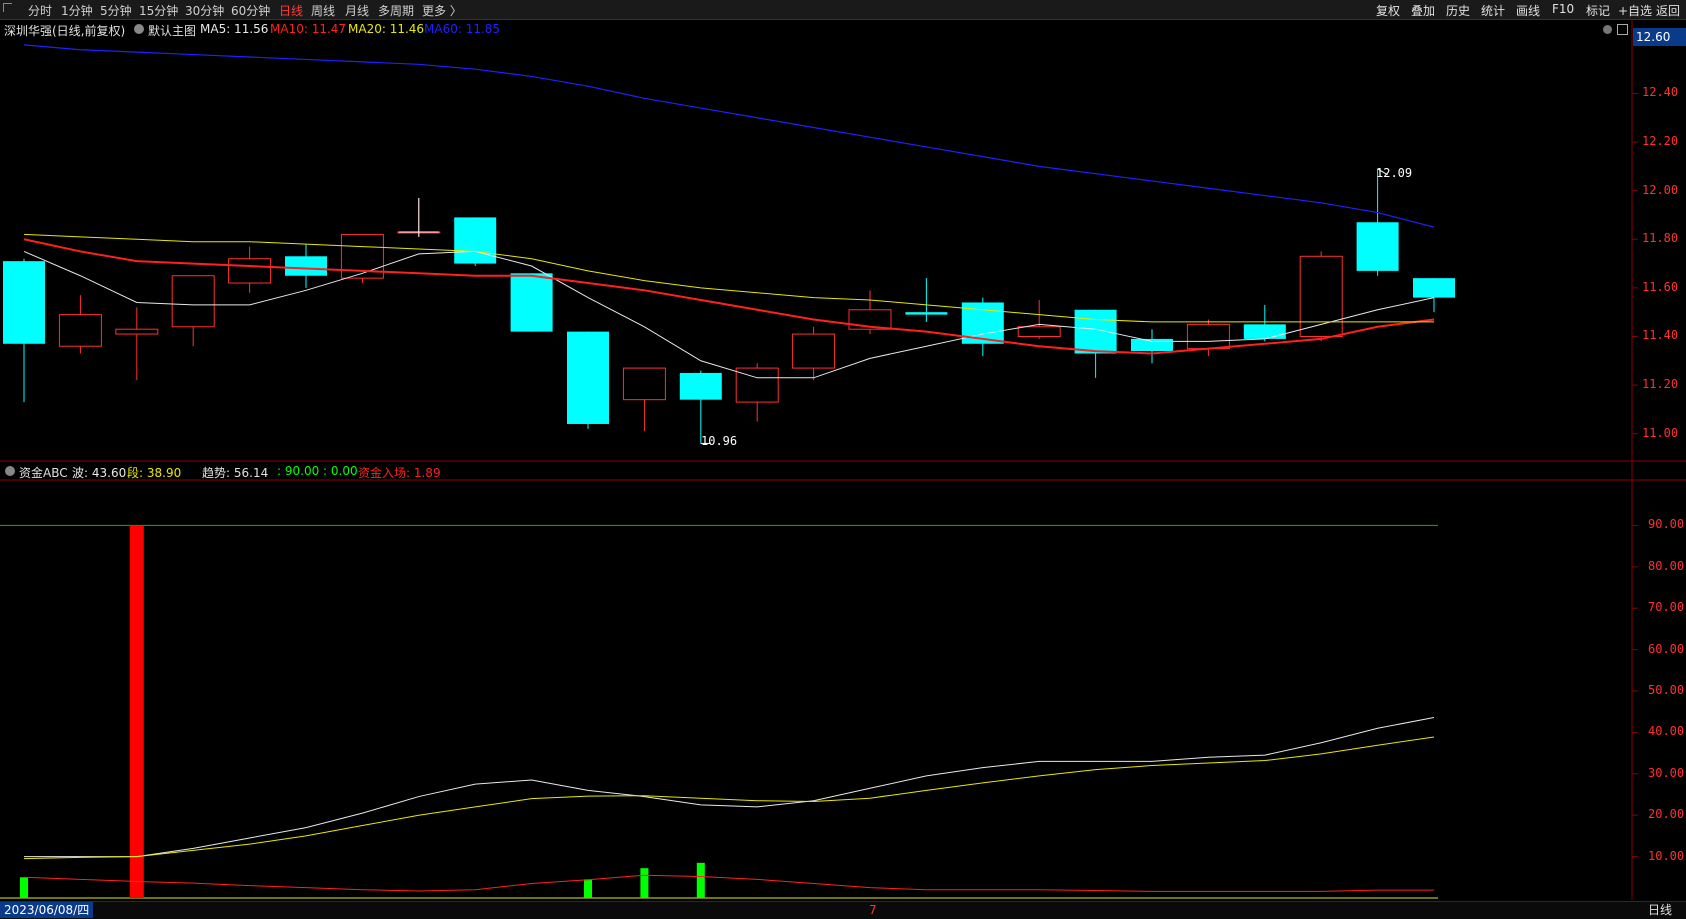 This screenshot has width=1686, height=919. I want to click on ma20-label: MA20: 11.46, so click(386, 29).